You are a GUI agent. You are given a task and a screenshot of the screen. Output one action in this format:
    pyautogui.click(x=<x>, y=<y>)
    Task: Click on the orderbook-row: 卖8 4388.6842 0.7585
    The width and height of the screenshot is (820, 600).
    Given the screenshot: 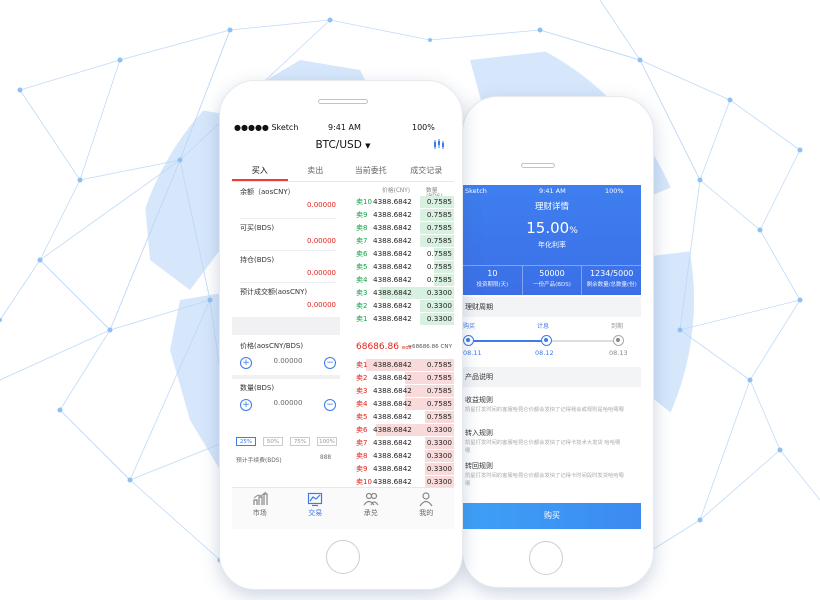 What is the action you would take?
    pyautogui.click(x=405, y=228)
    